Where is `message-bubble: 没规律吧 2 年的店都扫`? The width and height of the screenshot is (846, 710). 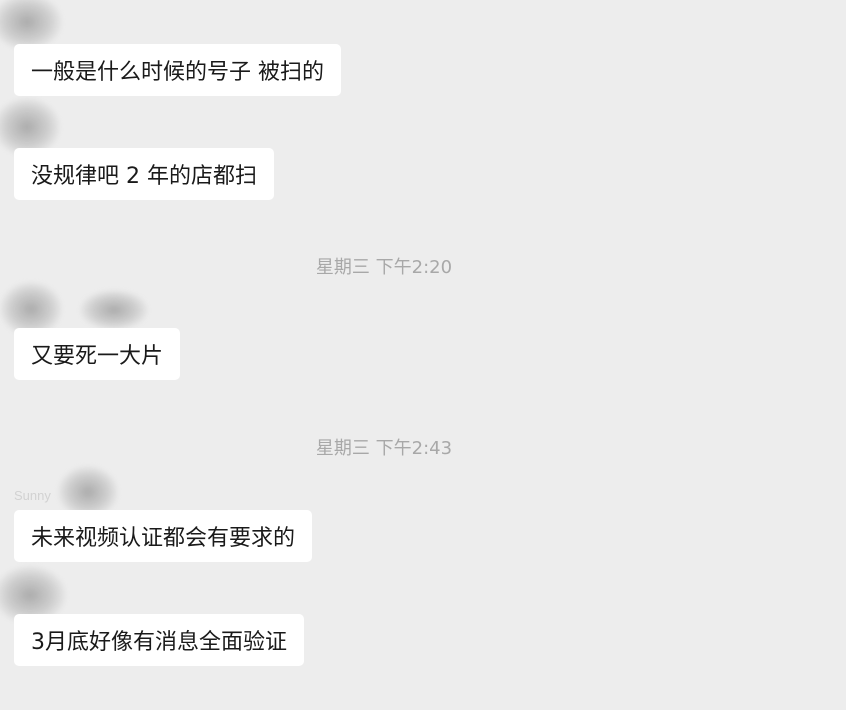 message-bubble: 没规律吧 2 年的店都扫 is located at coordinates (144, 174).